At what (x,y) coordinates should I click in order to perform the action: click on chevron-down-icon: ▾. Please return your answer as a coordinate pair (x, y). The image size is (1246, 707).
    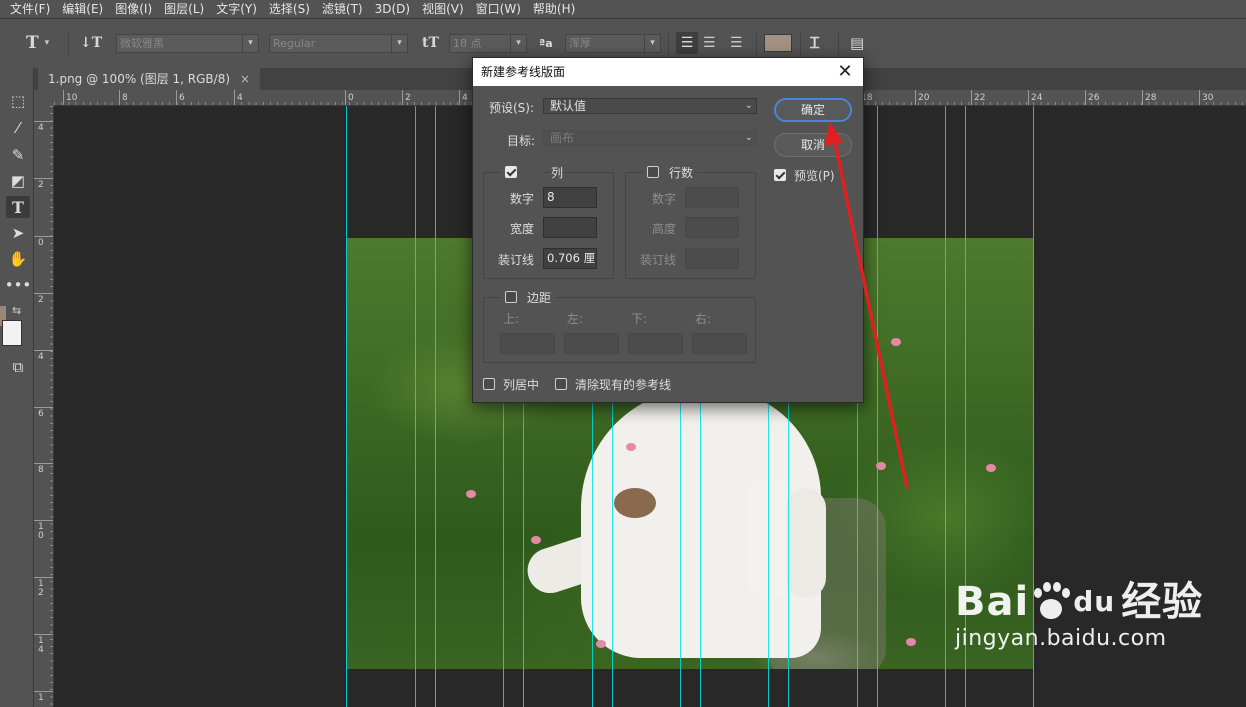
    Looking at the image, I should click on (250, 43).